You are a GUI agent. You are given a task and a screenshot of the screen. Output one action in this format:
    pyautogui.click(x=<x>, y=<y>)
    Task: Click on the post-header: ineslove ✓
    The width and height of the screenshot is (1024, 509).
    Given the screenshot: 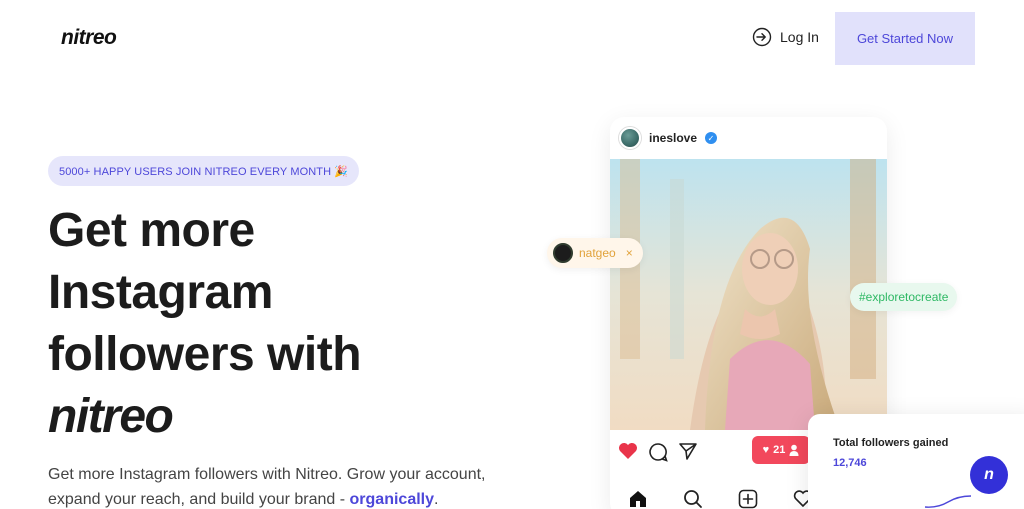 What is the action you would take?
    pyautogui.click(x=748, y=138)
    